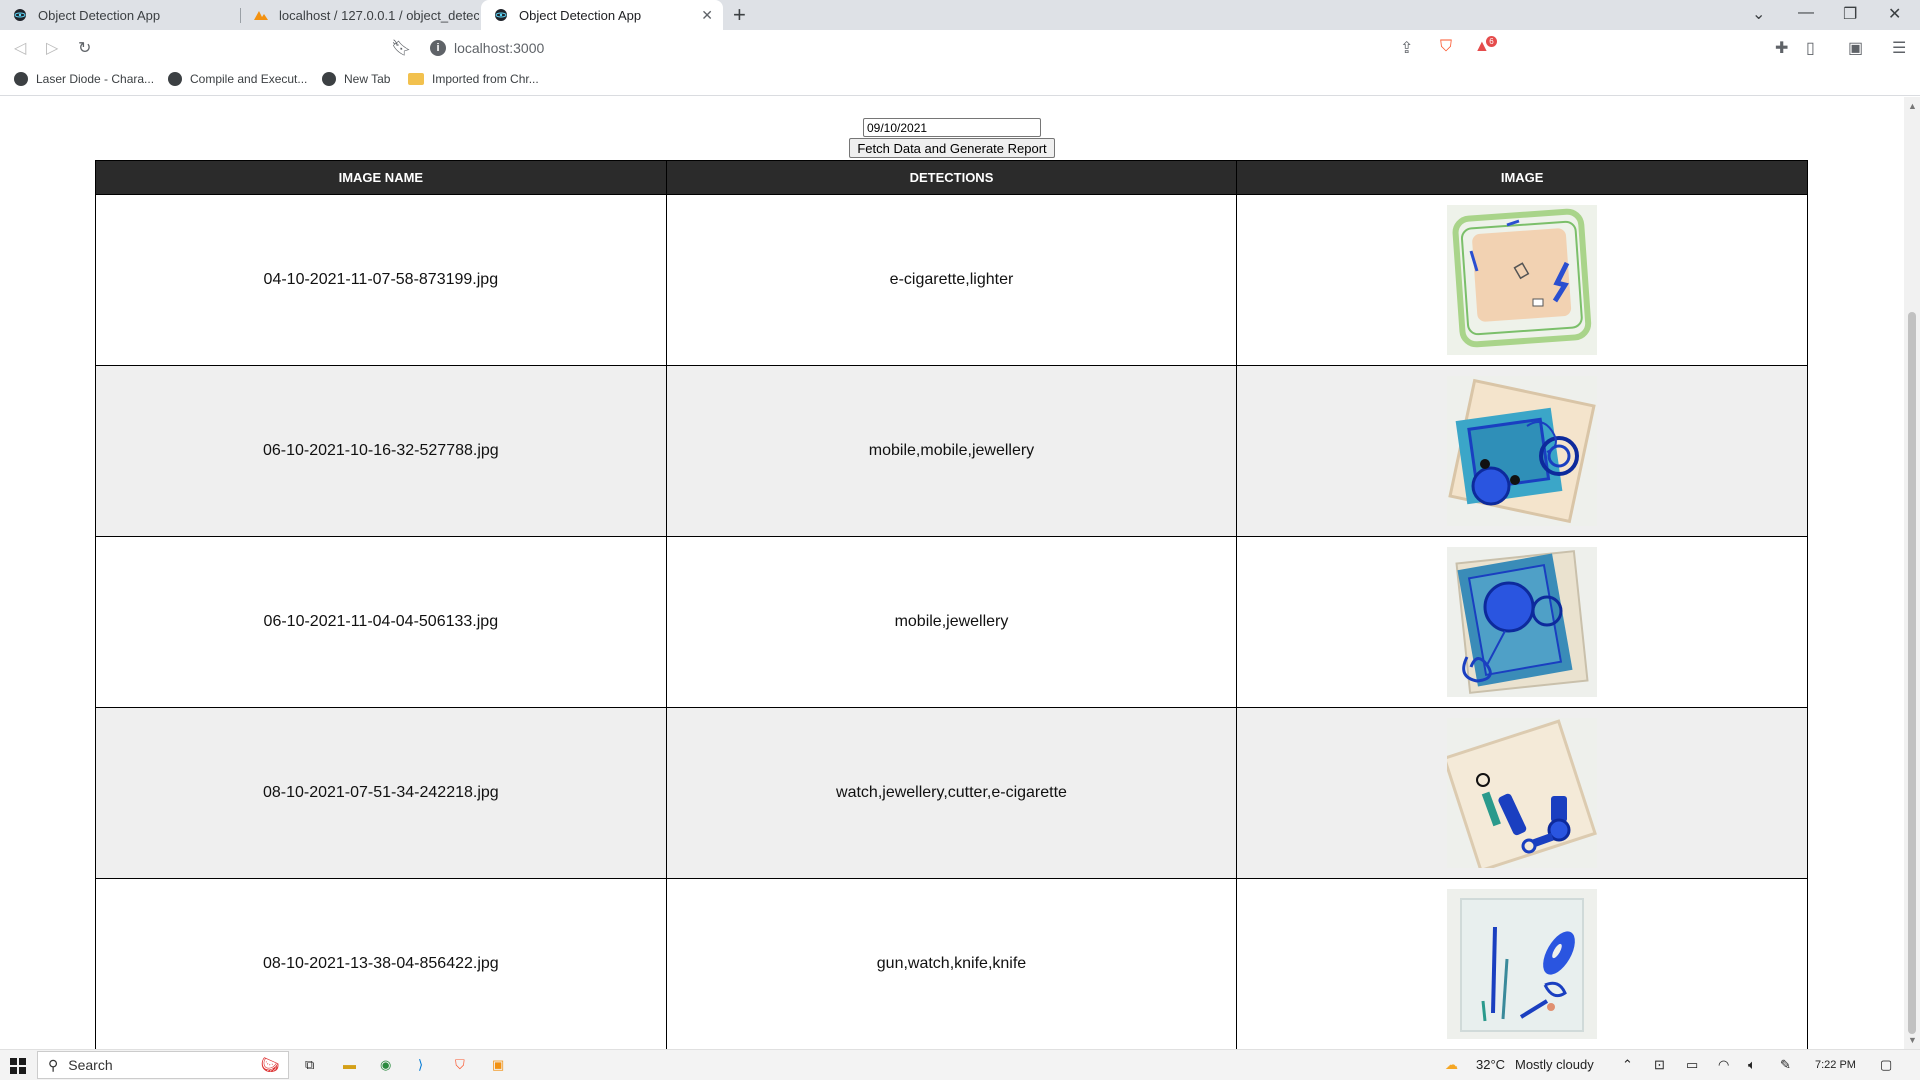  Describe the element at coordinates (261, 15) in the screenshot. I see `phpmyadmin-icon` at that location.